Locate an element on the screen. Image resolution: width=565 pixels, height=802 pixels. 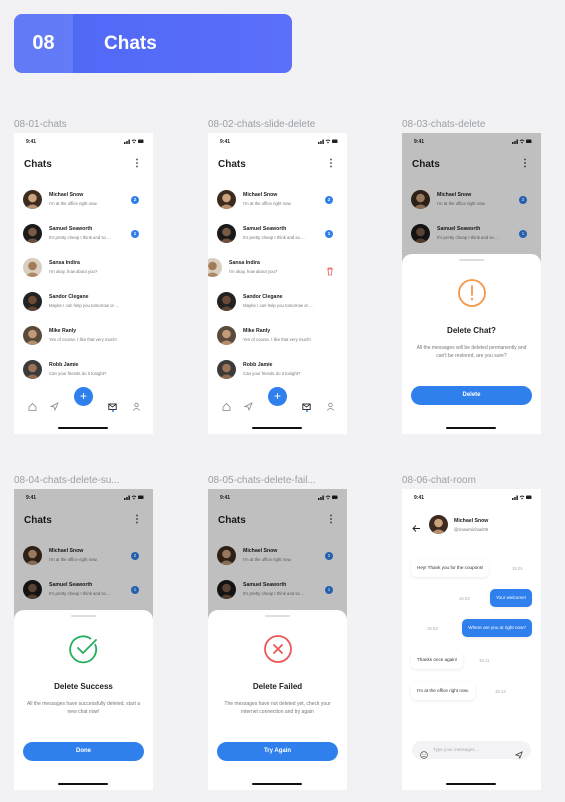
sheet-action-button: Done is located at coordinates (83, 751).